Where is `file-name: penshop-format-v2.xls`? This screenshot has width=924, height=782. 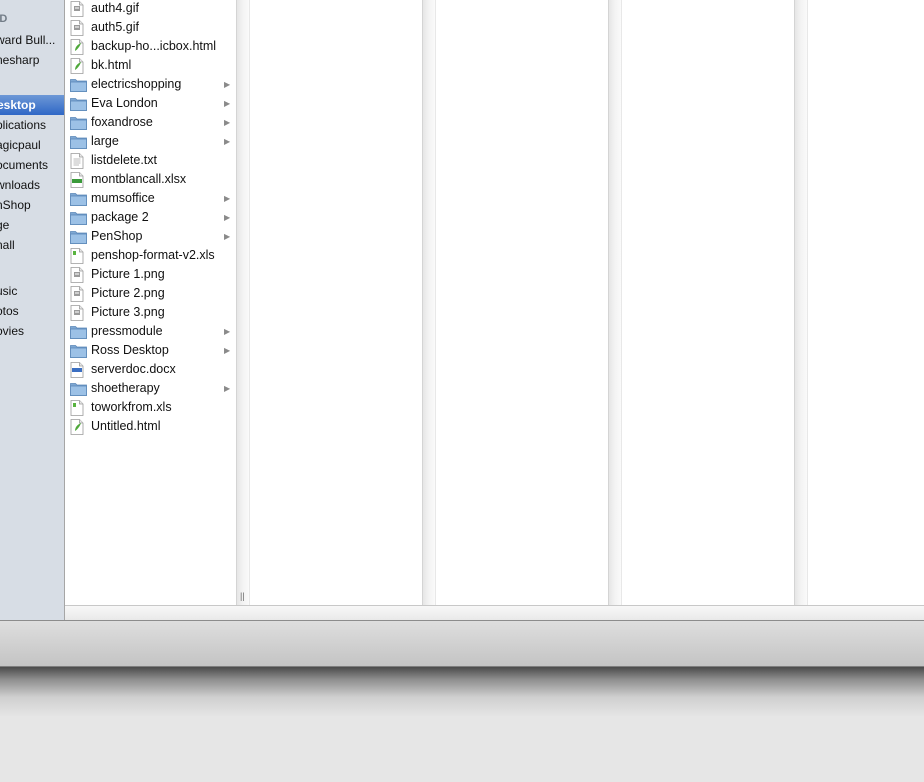 file-name: penshop-format-v2.xls is located at coordinates (153, 255).